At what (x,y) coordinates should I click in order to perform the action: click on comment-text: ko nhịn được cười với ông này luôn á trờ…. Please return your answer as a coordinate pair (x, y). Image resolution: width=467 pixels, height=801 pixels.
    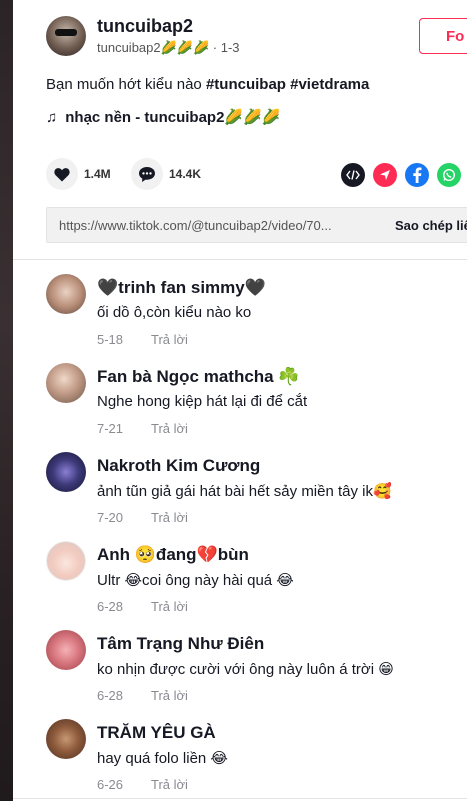
    Looking at the image, I should click on (245, 669).